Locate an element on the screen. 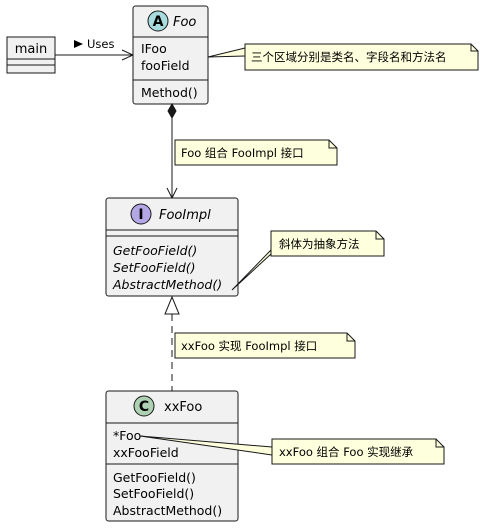 This screenshot has height=532, width=493. note-foo-sections: 三个区域分别是类名、字段名和方法名 is located at coordinates (343, 57).